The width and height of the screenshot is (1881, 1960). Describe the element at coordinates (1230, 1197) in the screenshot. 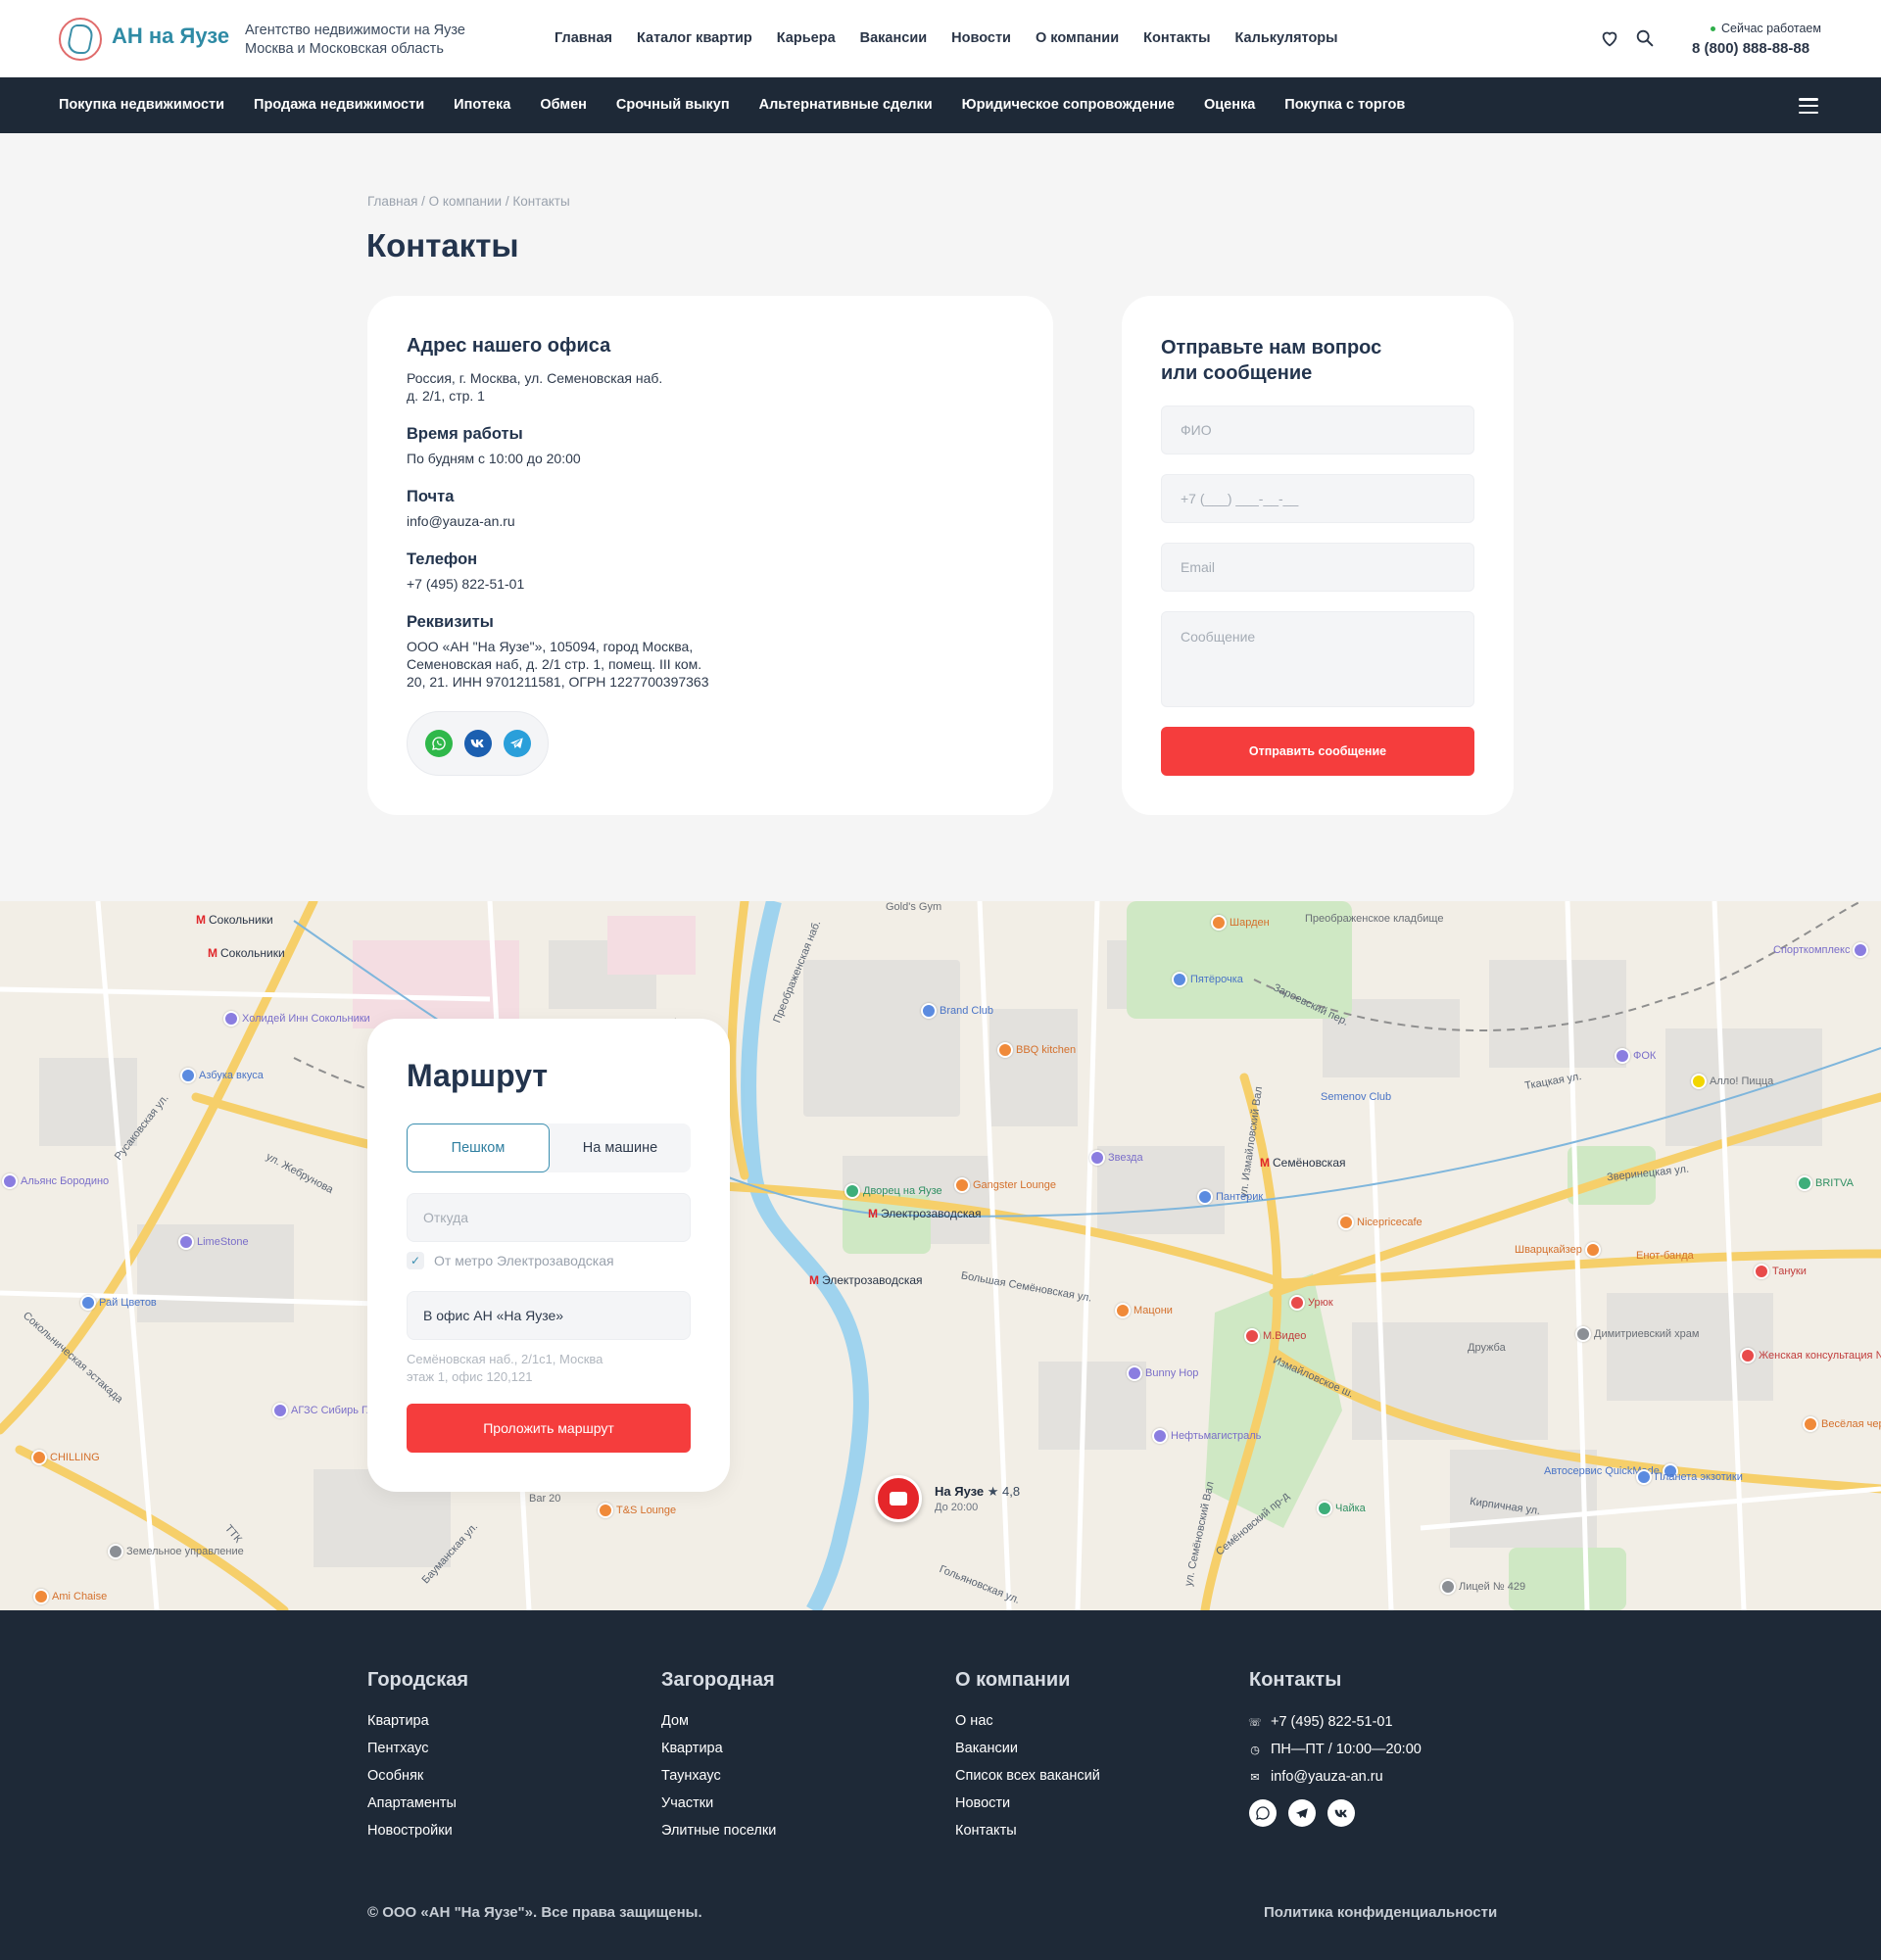

I see `map-poi: Пантерик` at that location.